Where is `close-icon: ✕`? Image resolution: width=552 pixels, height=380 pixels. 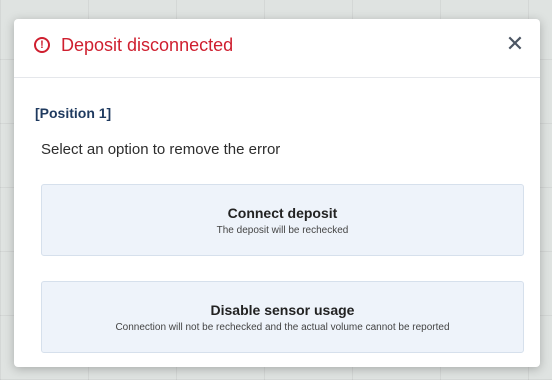 close-icon: ✕ is located at coordinates (515, 43).